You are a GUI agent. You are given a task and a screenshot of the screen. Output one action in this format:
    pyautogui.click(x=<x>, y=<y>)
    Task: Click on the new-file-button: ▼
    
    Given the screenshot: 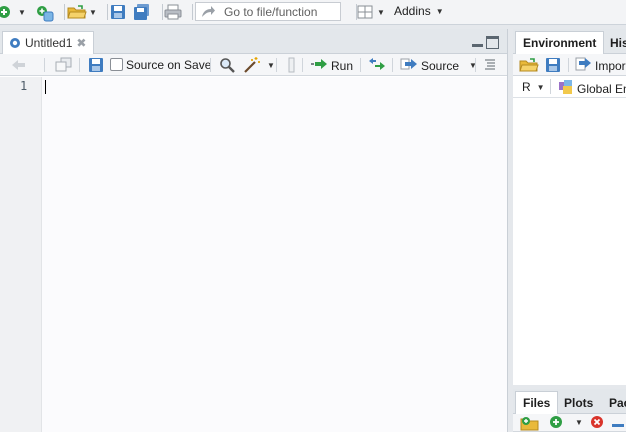 What is the action you would take?
    pyautogui.click(x=13, y=12)
    